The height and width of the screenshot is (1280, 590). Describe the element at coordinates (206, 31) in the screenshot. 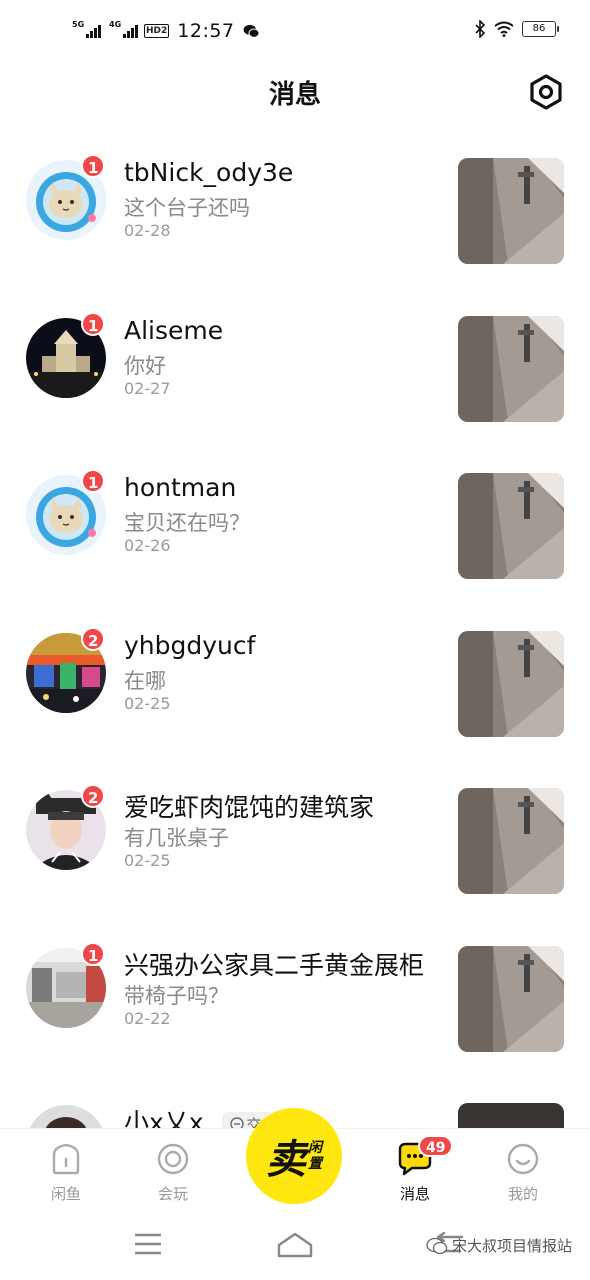

I see `status-time: 12:57` at that location.